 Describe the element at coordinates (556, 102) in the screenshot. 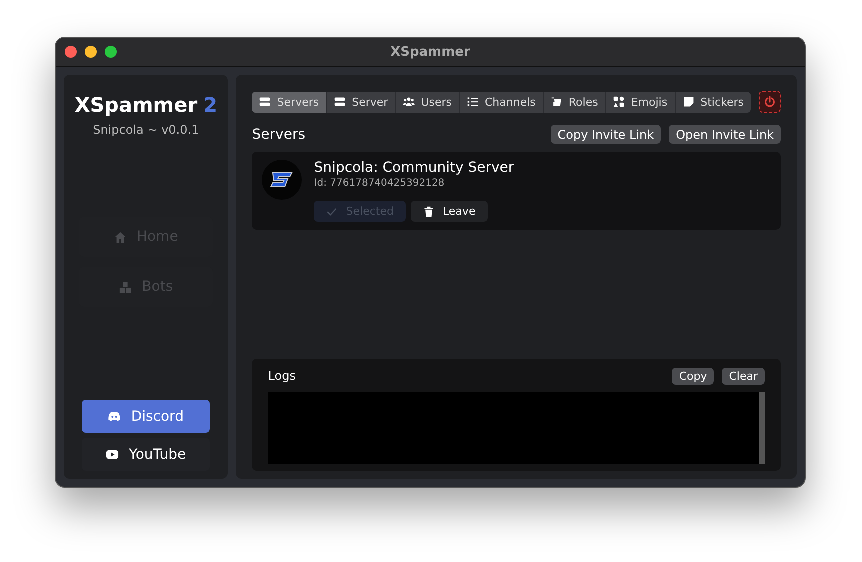

I see `cards-icon` at that location.